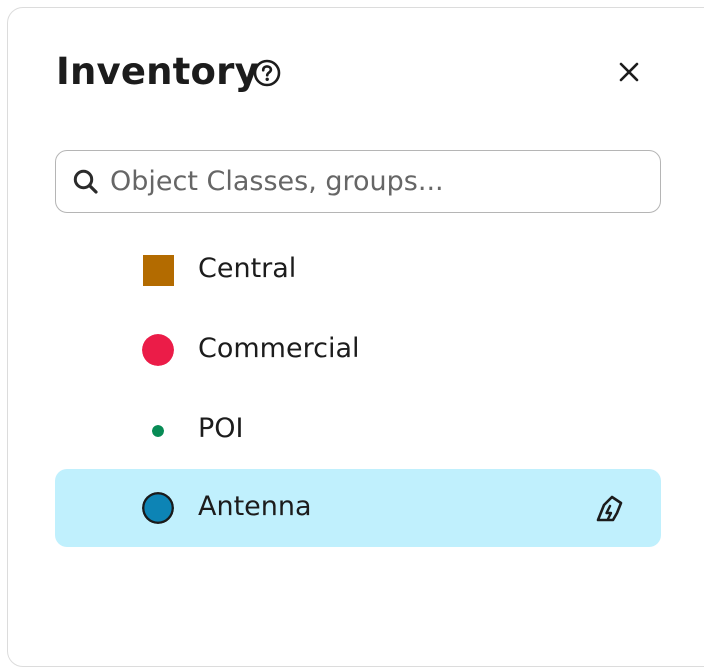 This screenshot has height=667, width=704. I want to click on circle-symbol-icon, so click(158, 350).